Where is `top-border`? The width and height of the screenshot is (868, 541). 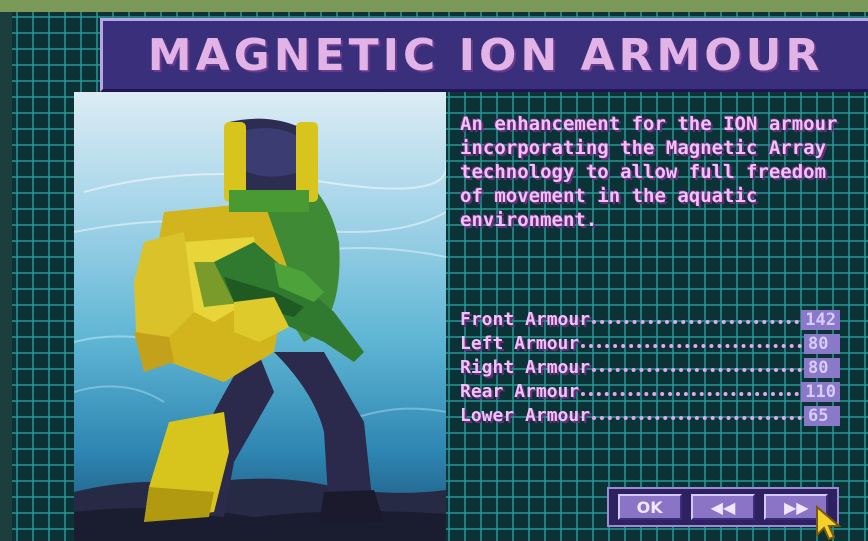 top-border is located at coordinates (434, 6).